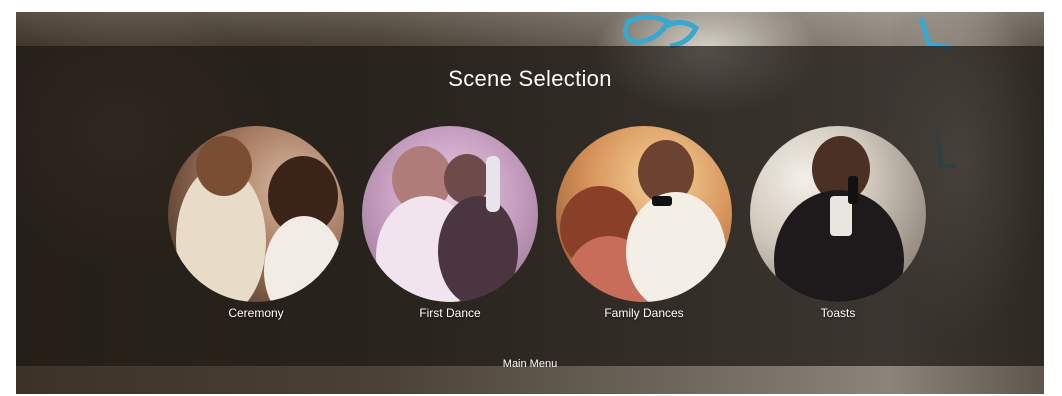 This screenshot has height=396, width=1062. Describe the element at coordinates (530, 78) in the screenshot. I see `page-title: Scene Selection` at that location.